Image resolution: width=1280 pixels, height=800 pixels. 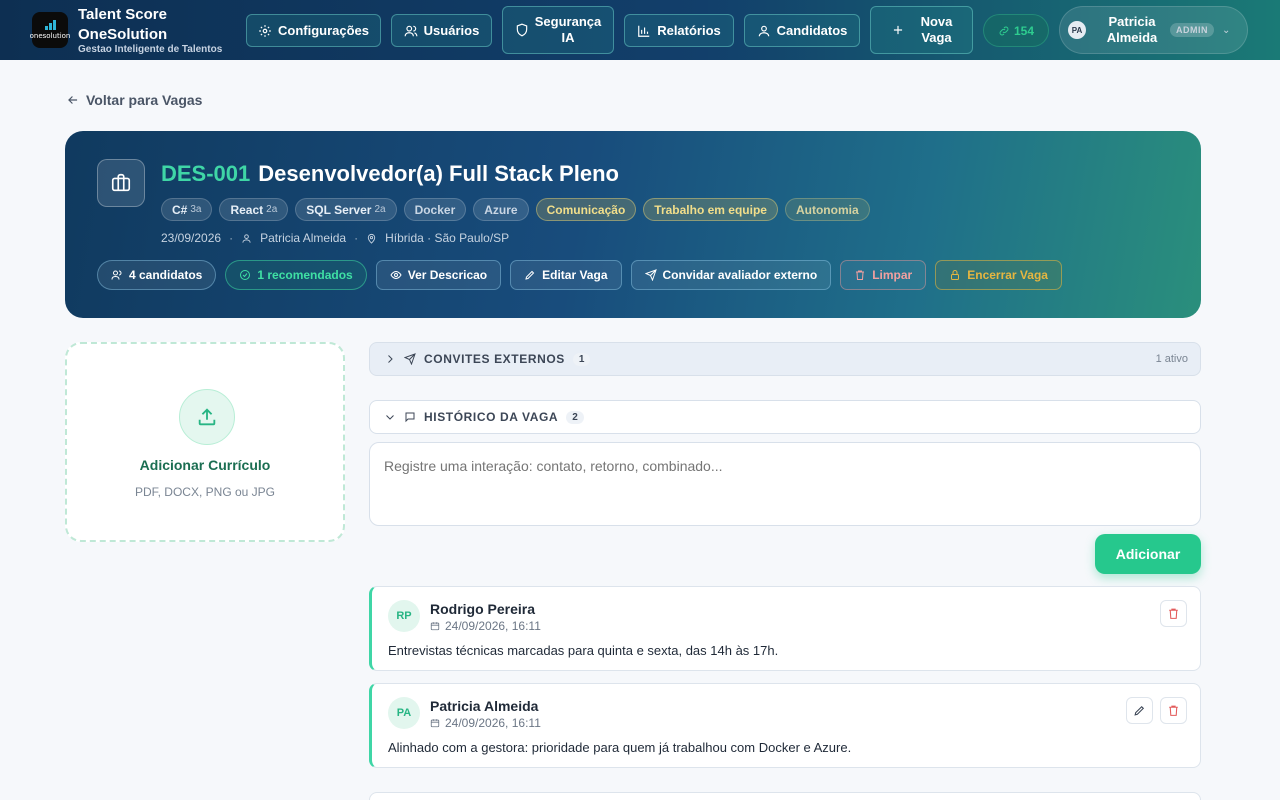 What do you see at coordinates (802, 30) in the screenshot?
I see `nav-candidatos-button: Candidatos` at bounding box center [802, 30].